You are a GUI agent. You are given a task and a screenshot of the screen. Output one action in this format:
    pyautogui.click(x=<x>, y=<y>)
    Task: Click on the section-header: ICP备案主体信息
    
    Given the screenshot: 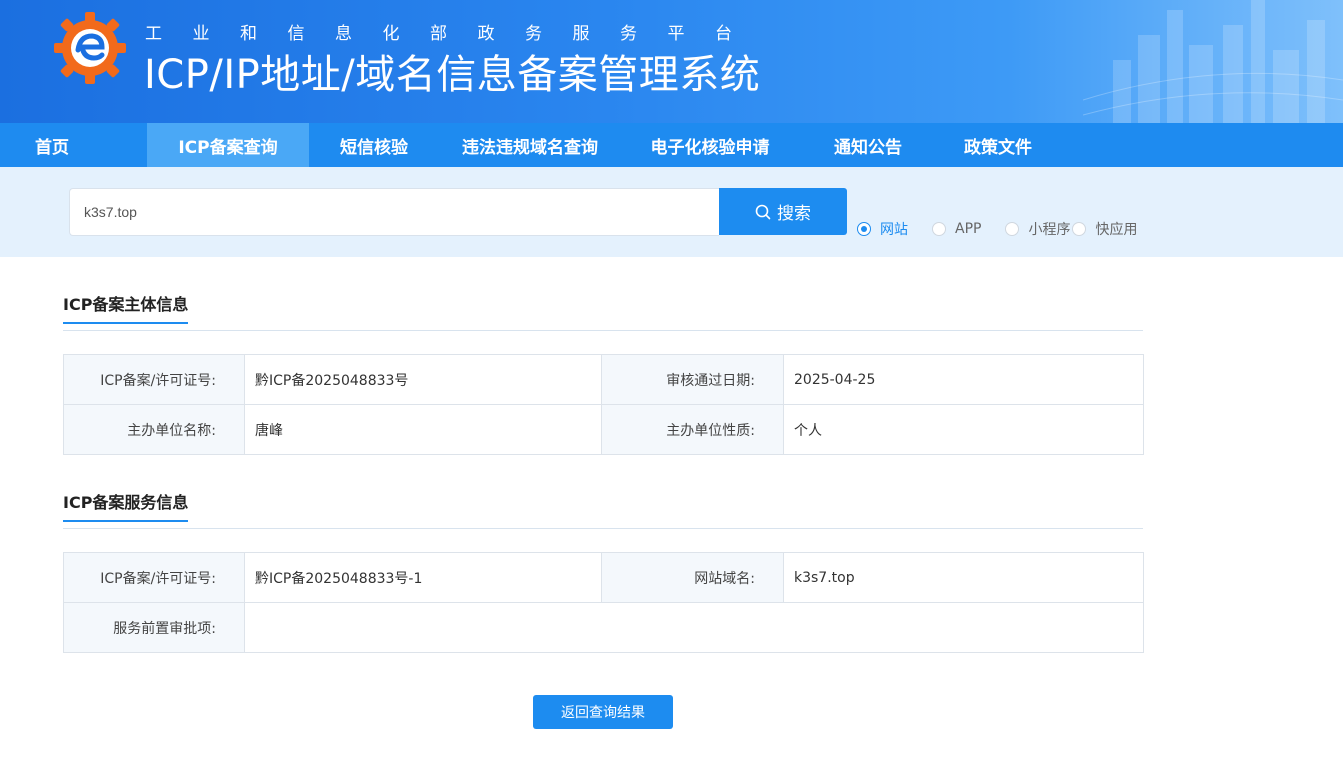 What is the action you would take?
    pyautogui.click(x=603, y=311)
    